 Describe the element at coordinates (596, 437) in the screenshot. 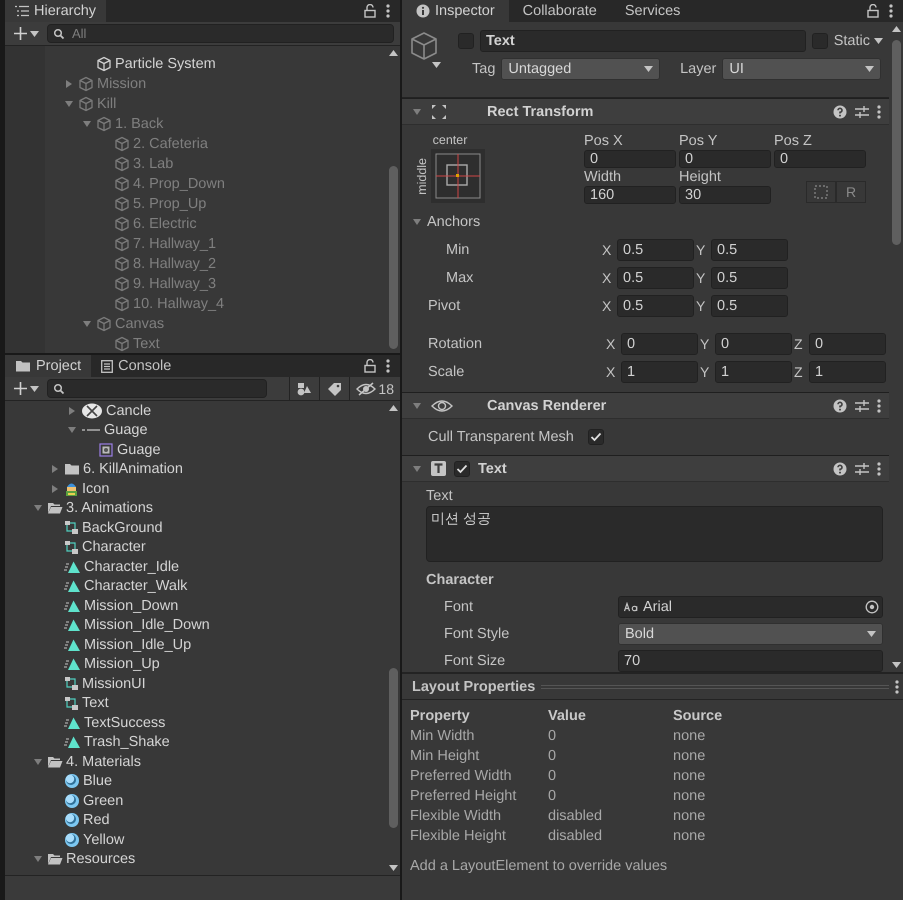

I see `checkbox` at that location.